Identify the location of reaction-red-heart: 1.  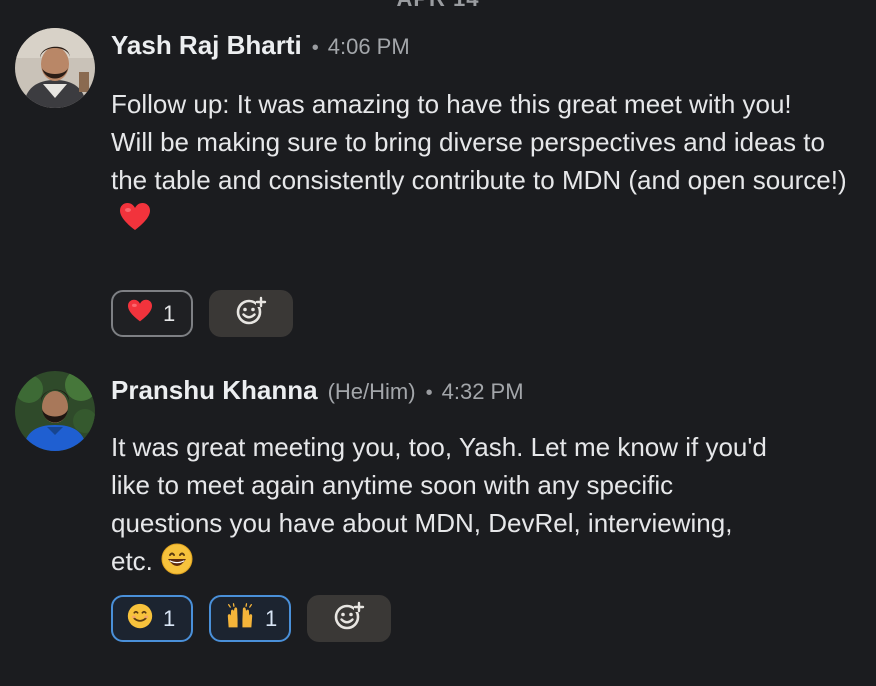
(152, 313).